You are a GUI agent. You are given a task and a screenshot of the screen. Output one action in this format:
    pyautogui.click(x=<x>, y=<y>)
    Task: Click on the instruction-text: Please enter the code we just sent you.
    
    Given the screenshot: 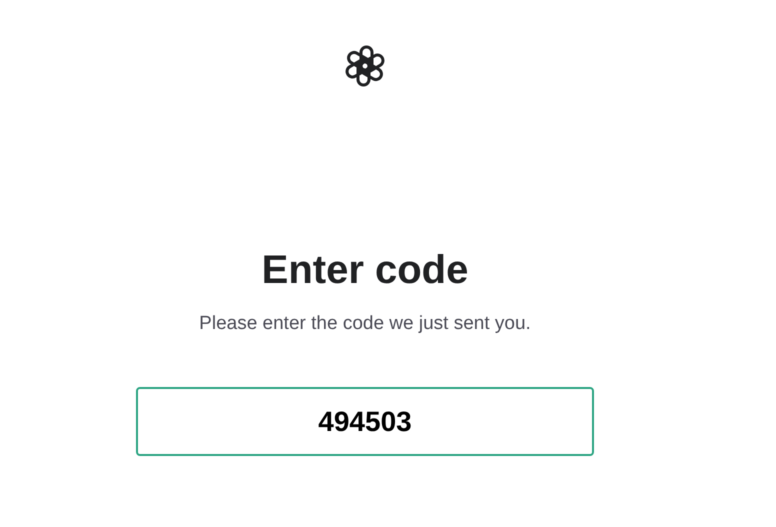 What is the action you would take?
    pyautogui.click(x=365, y=324)
    